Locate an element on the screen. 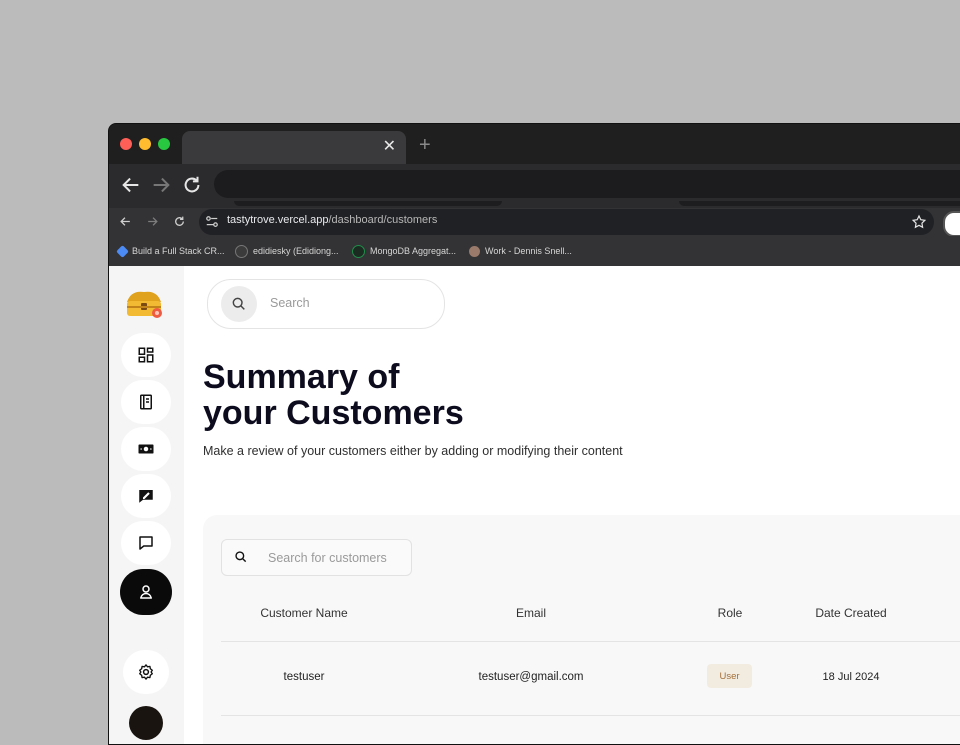 The image size is (960, 745). gear-icon is located at coordinates (146, 672).